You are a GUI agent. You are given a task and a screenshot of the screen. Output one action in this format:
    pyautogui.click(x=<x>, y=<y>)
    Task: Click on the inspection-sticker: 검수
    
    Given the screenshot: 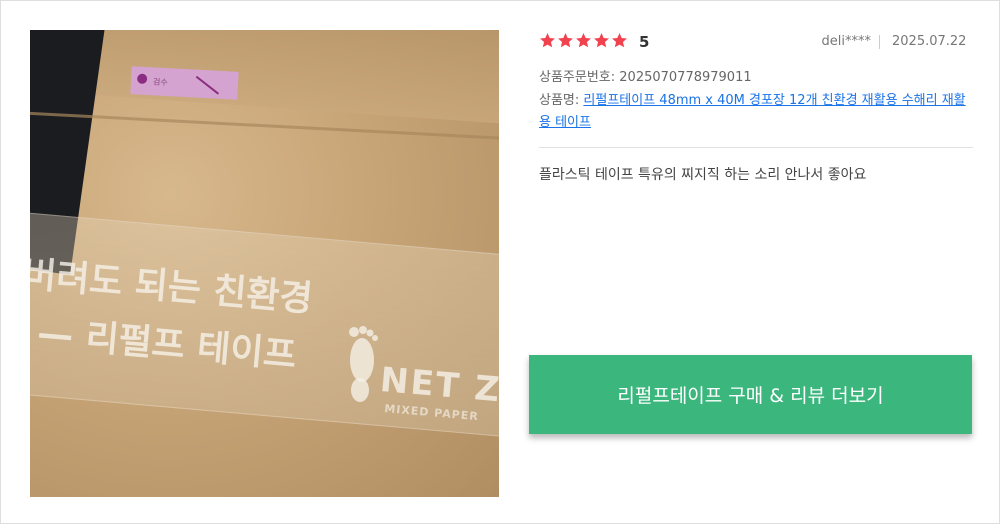 What is the action you would take?
    pyautogui.click(x=184, y=83)
    